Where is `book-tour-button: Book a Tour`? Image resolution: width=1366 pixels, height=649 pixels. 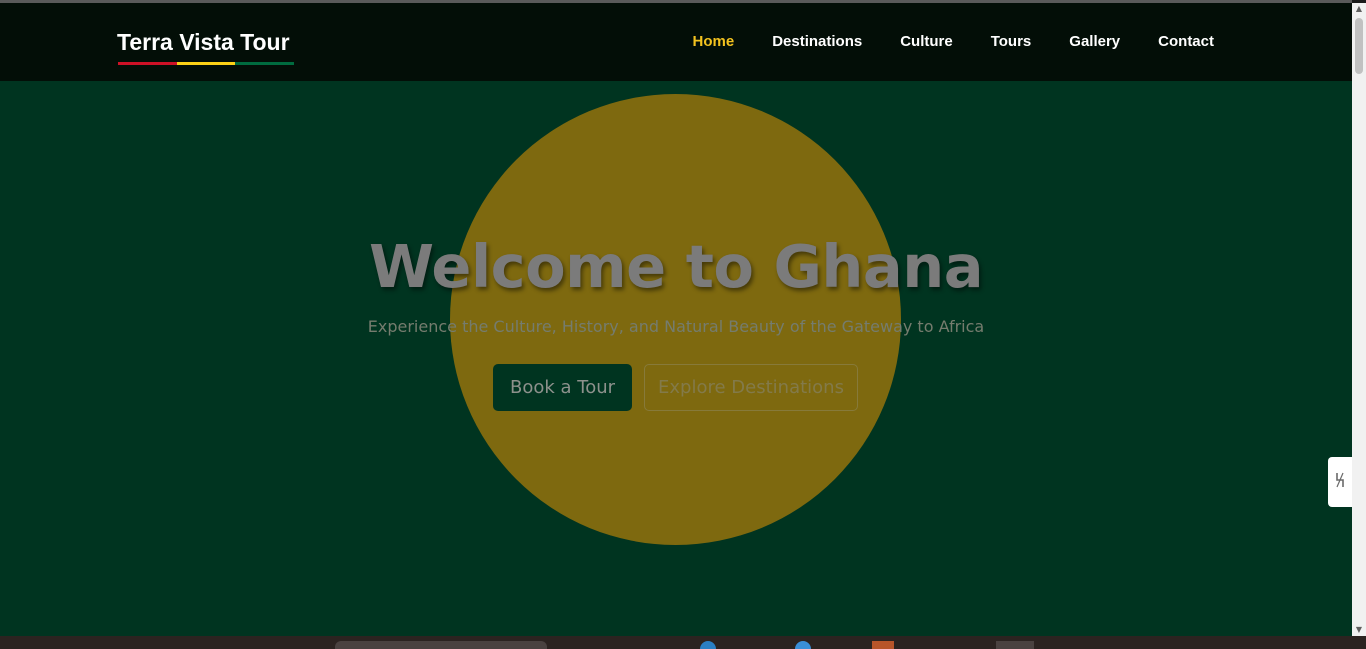 book-tour-button: Book a Tour is located at coordinates (562, 387).